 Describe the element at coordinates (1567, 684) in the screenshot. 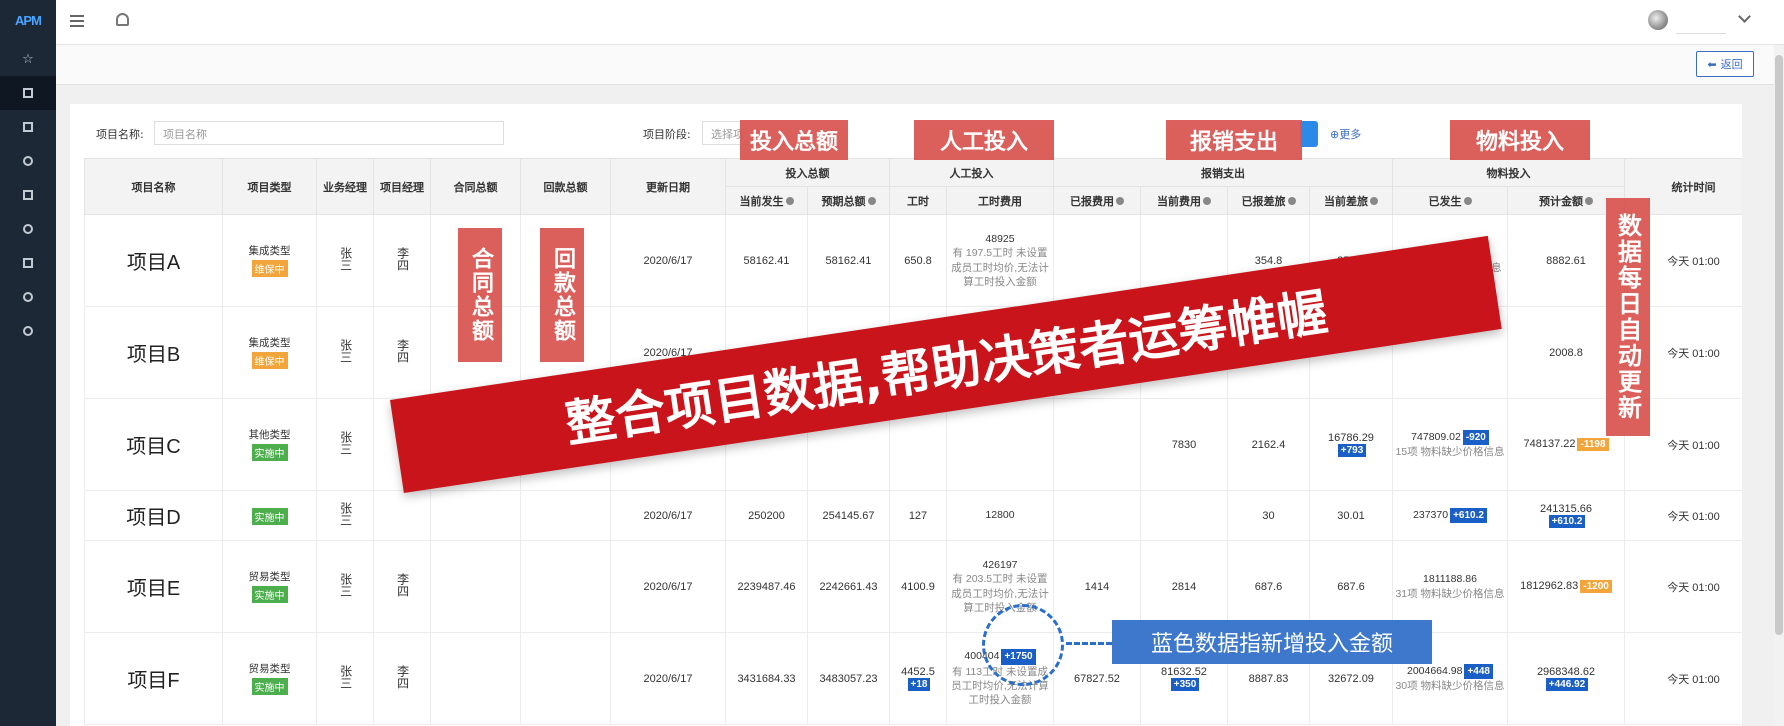

I see `delta-badge: +446.92` at that location.